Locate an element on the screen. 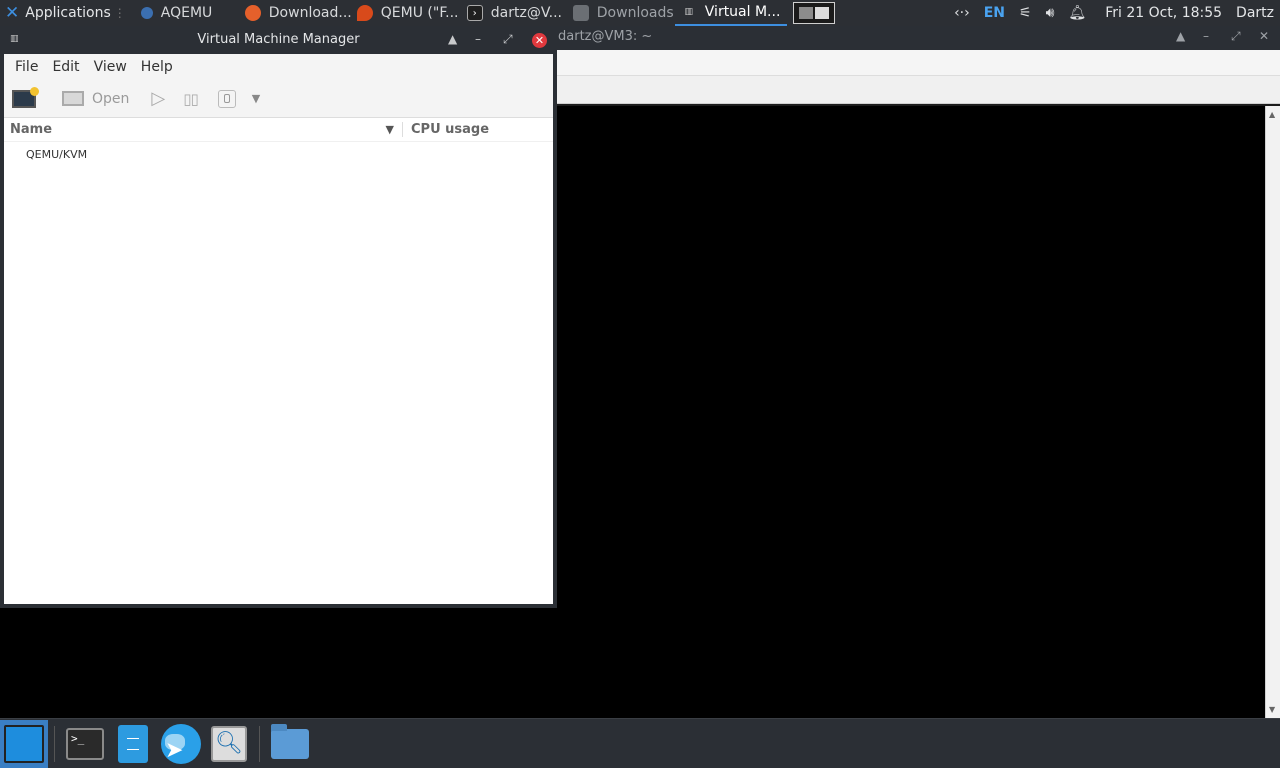 This screenshot has width=1280, height=768. vm-list-header: Name ▼ CPU usage is located at coordinates (278, 130).